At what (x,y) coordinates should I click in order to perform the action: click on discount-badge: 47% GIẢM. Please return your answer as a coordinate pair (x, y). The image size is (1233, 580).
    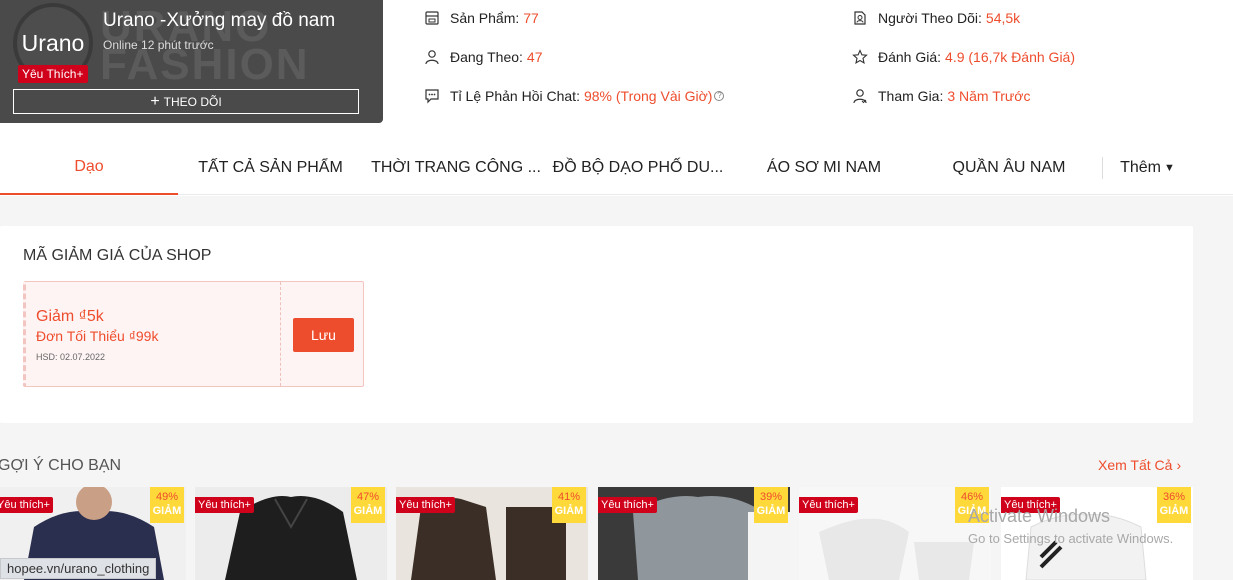
    Looking at the image, I should click on (368, 505).